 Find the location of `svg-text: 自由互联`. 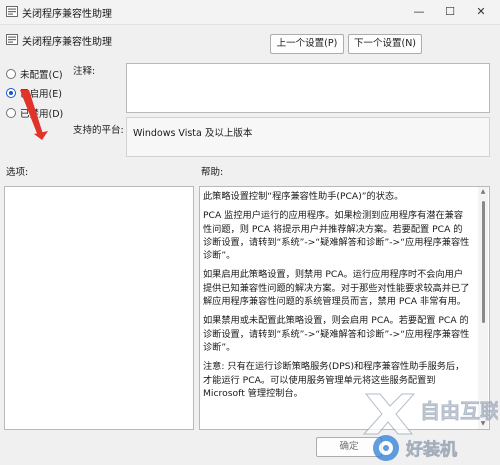

svg-text: 自由互联 is located at coordinates (459, 411).